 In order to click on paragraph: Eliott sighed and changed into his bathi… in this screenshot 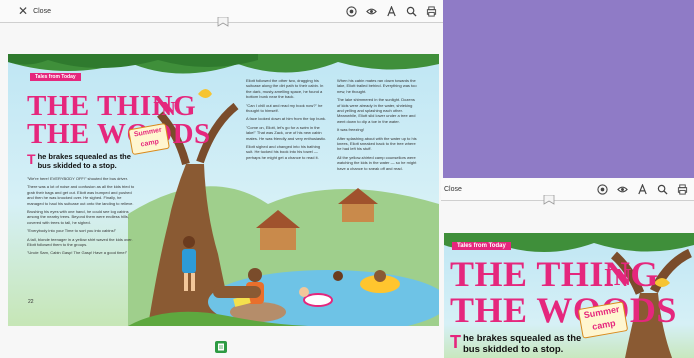, I will do `click(283, 152)`.